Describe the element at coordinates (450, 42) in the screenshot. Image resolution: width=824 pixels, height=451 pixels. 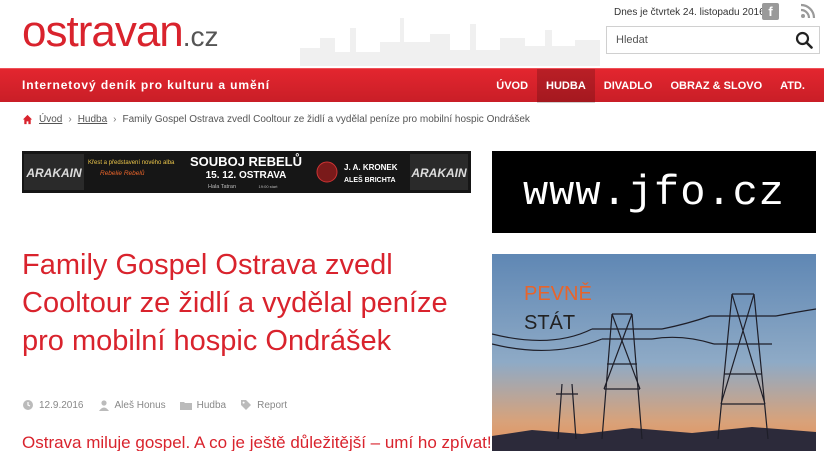
I see `city-skyline-graphic` at that location.